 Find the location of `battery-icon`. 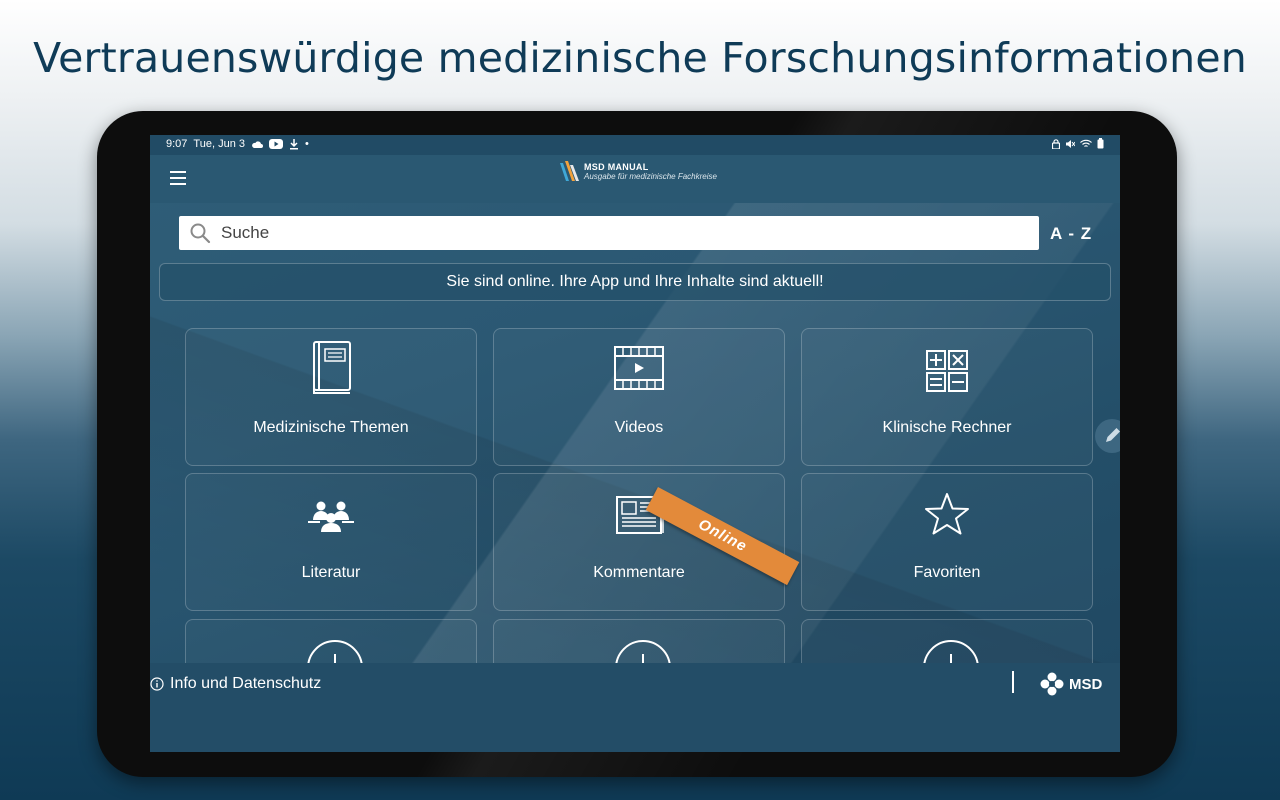

battery-icon is located at coordinates (1100, 143).